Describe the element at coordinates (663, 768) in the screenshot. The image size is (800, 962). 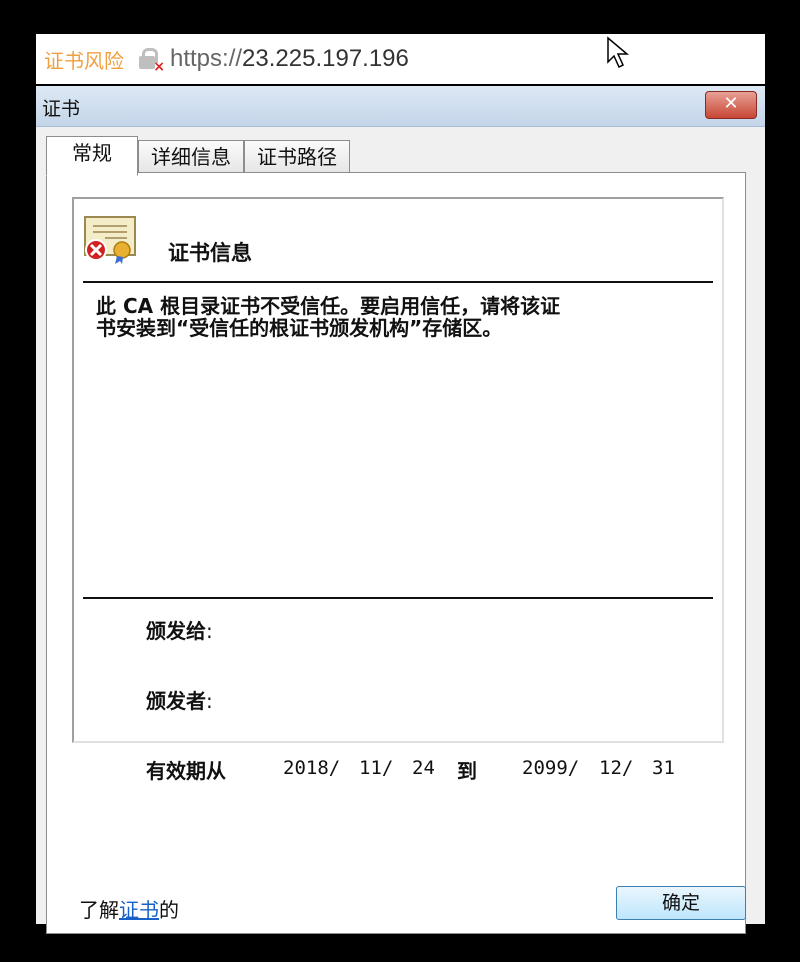
I see `valid-to-day: 31` at that location.